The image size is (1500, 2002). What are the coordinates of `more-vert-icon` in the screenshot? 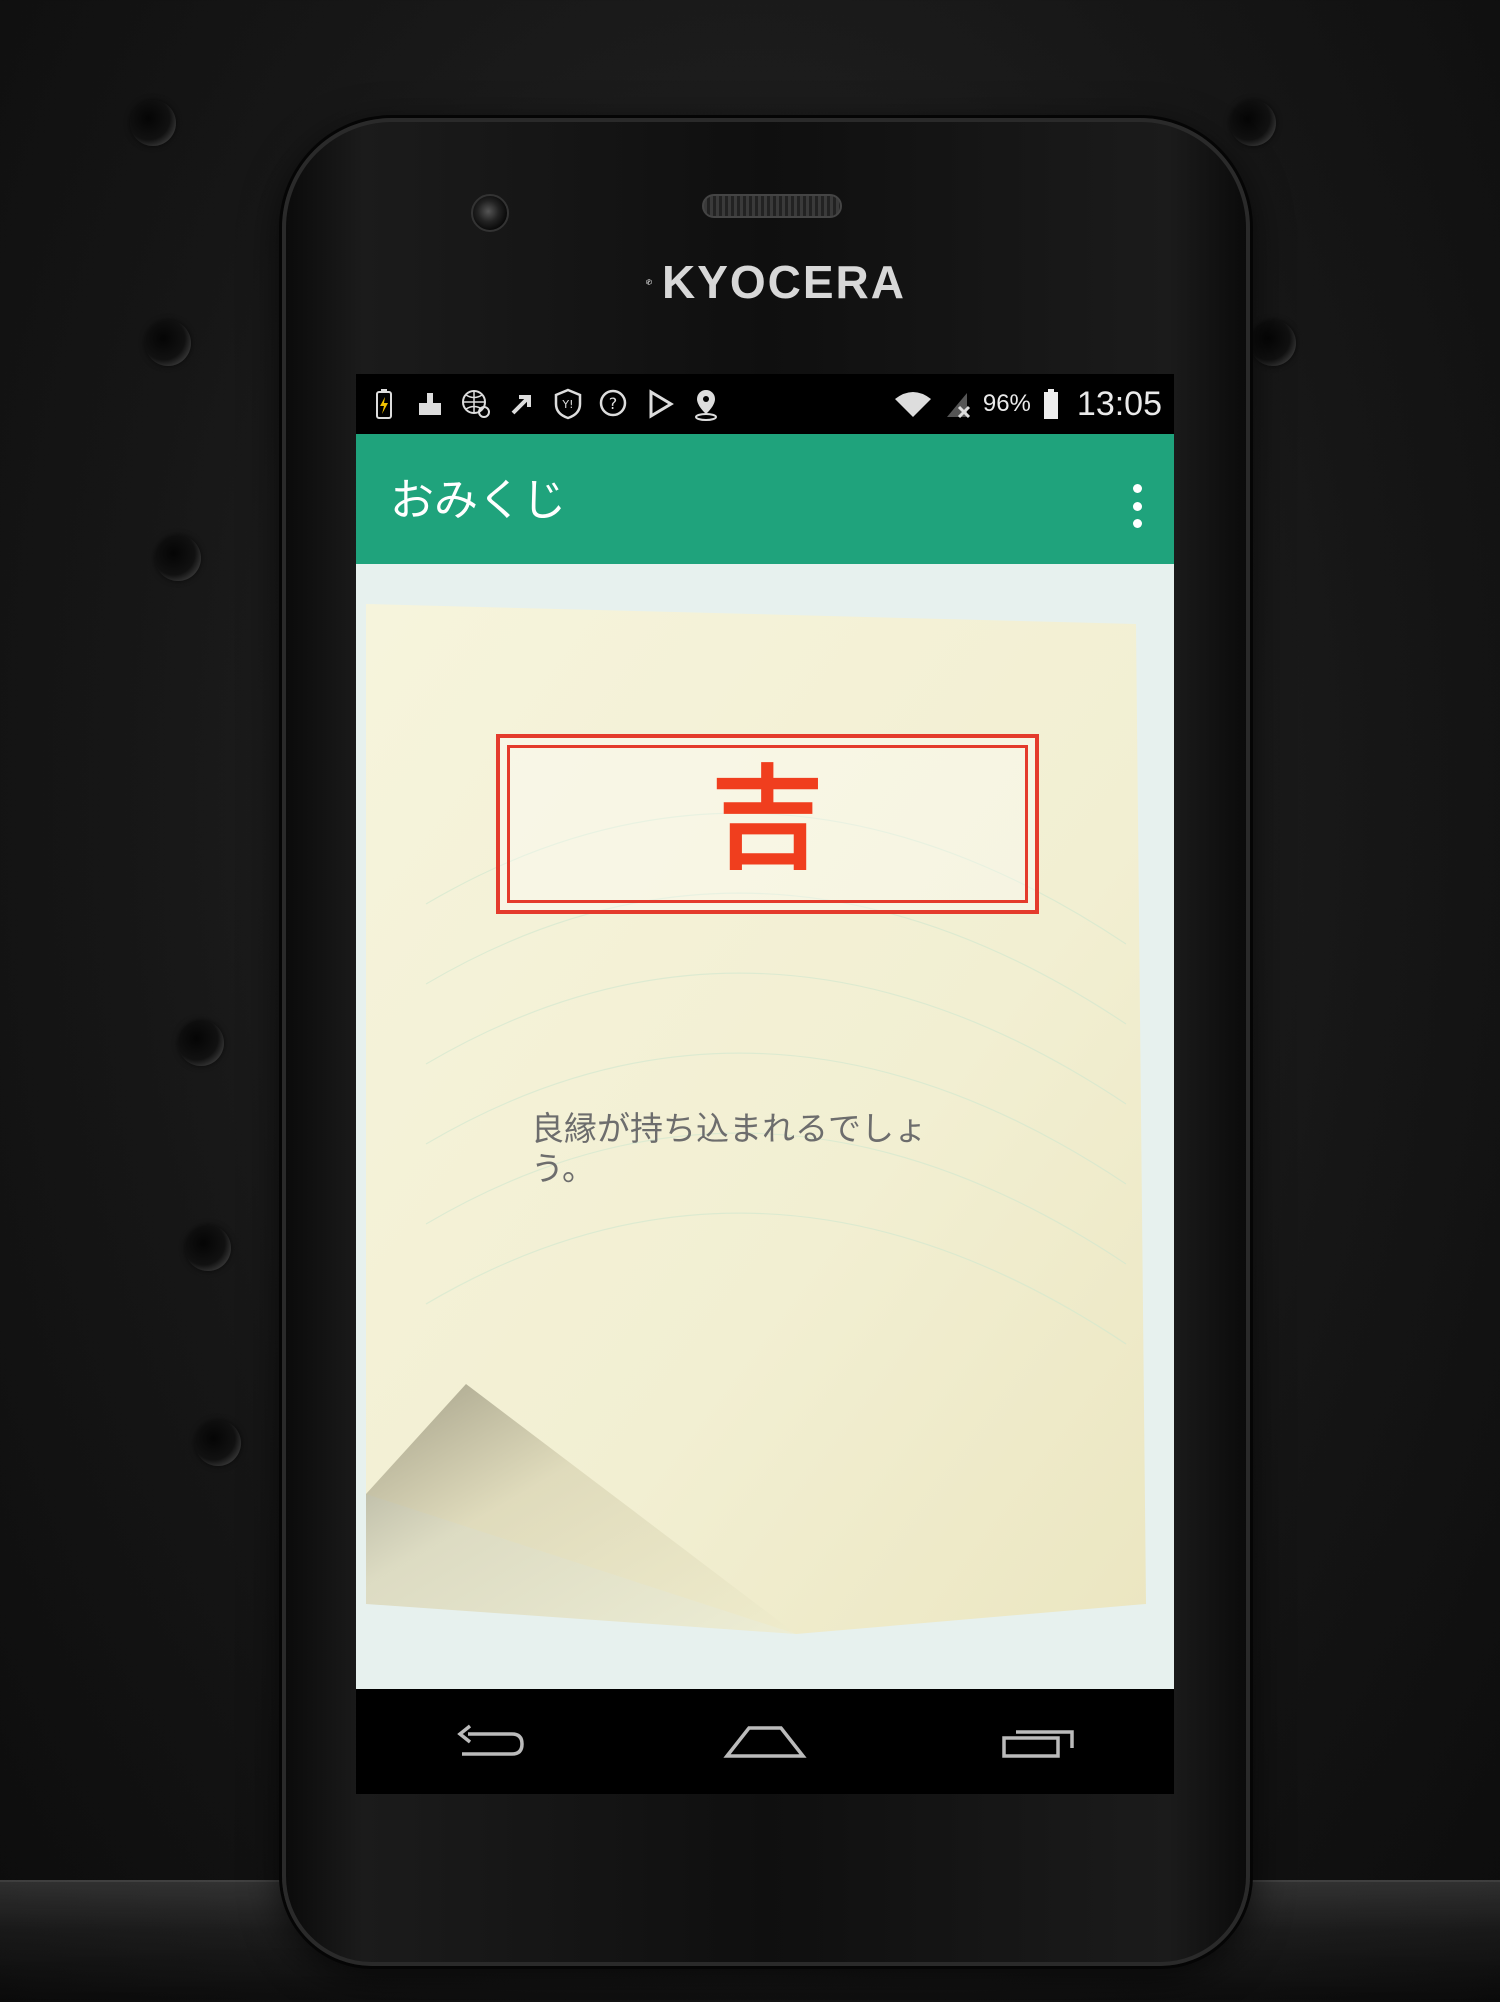 It's located at (1137, 506).